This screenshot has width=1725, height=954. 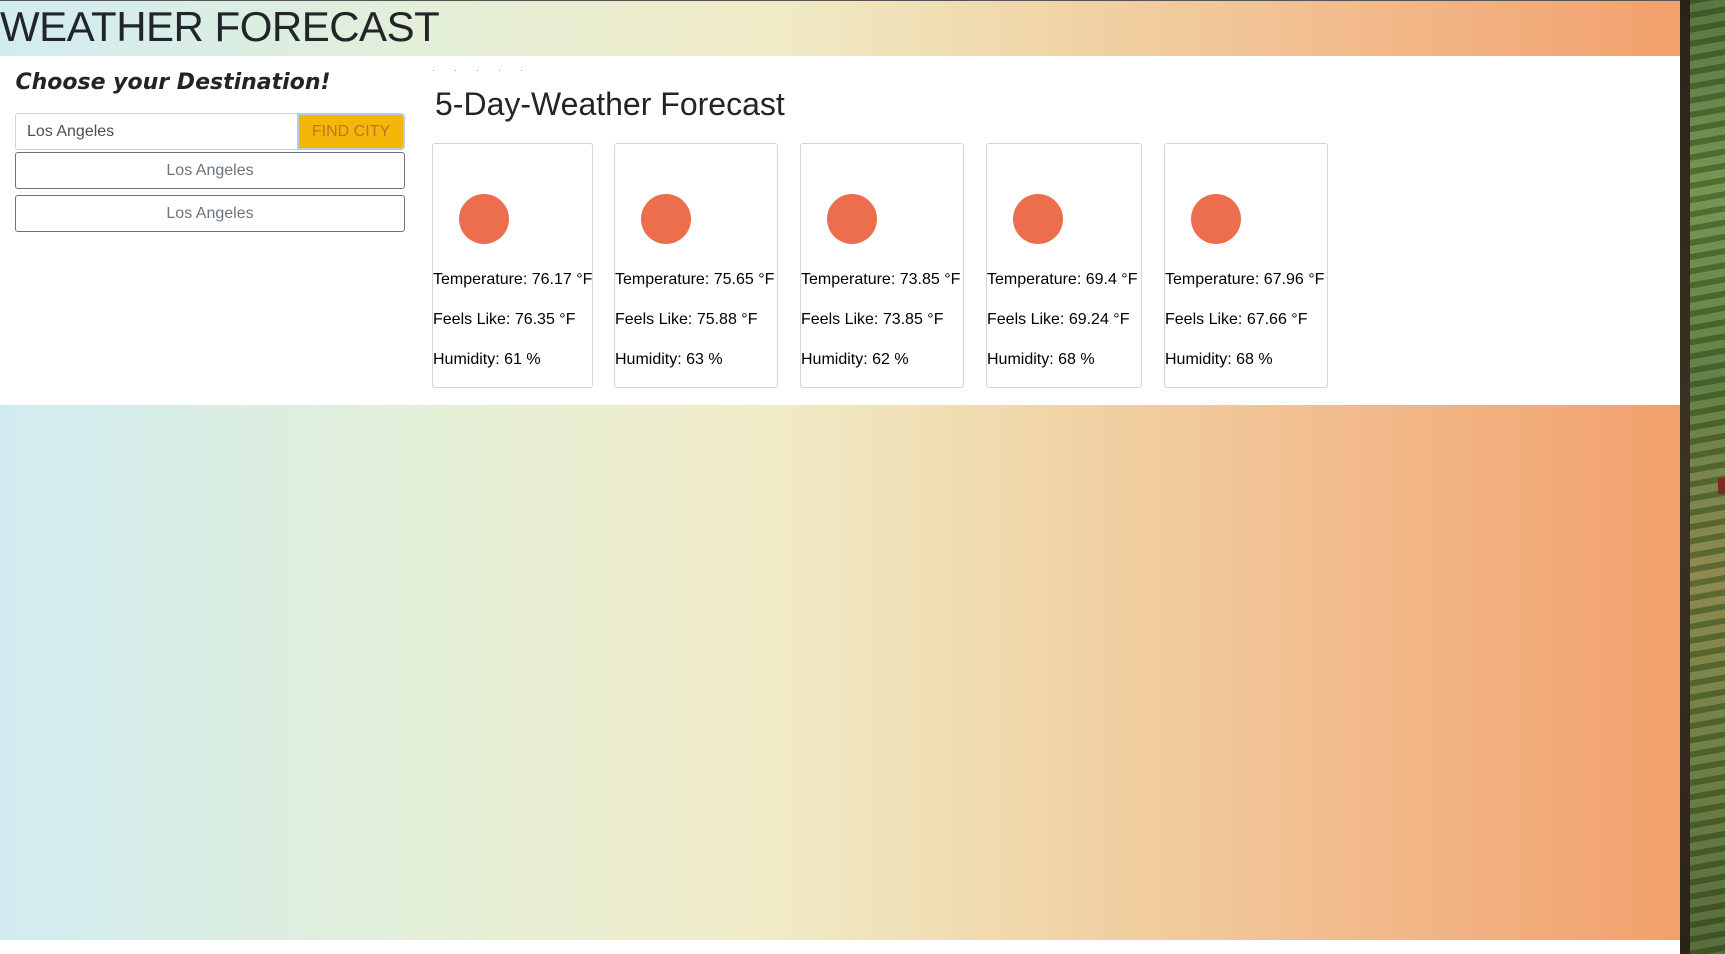 I want to click on humidity-text: Humidity: 63 %, so click(x=669, y=359).